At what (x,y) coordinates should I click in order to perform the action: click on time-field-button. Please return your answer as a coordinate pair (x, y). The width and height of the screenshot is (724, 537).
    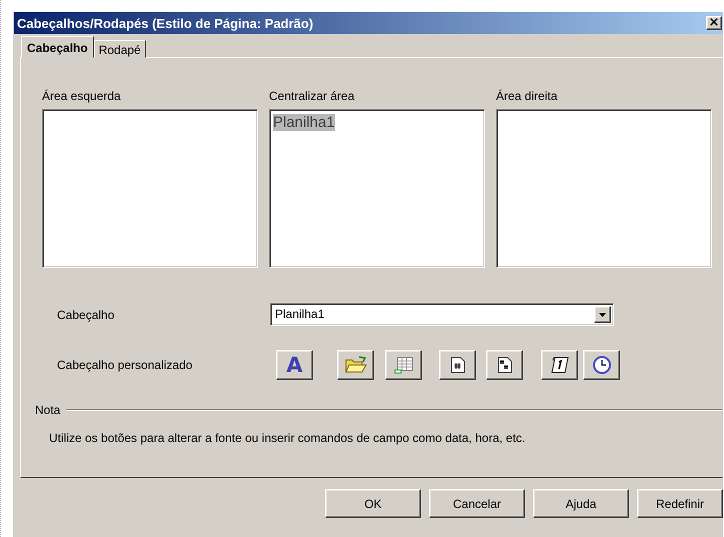
    Looking at the image, I should click on (601, 365).